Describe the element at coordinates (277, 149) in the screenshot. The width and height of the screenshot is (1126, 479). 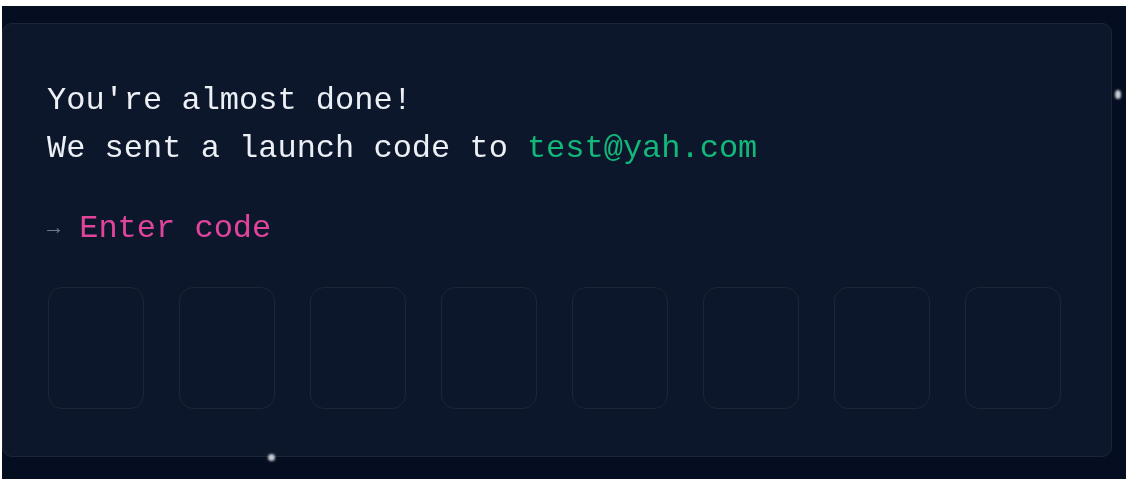
I see `message-text: We sent a launch code to` at that location.